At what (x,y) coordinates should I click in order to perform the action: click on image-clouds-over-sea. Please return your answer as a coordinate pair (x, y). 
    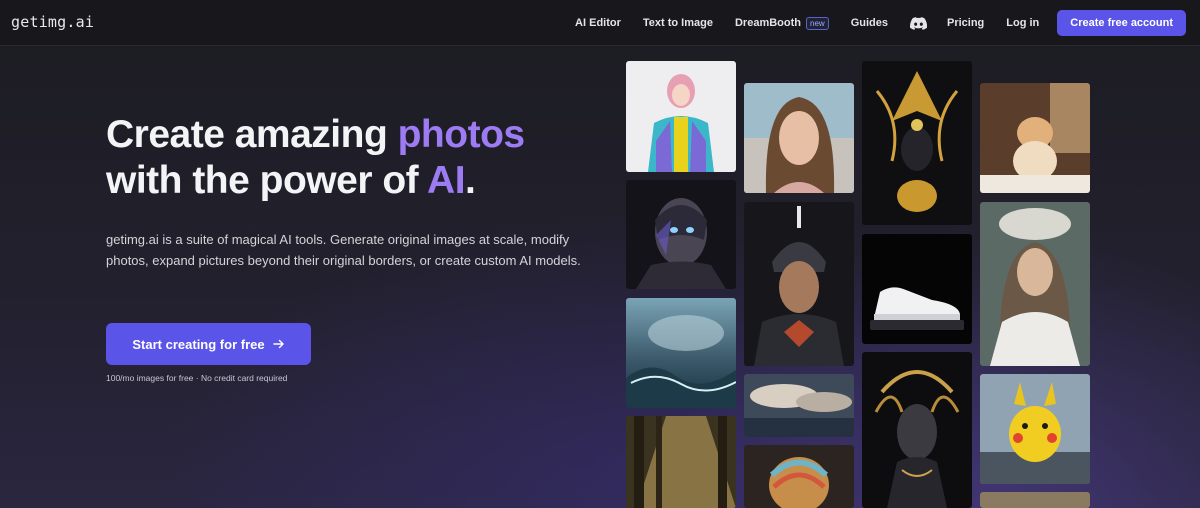
    Looking at the image, I should click on (799, 405).